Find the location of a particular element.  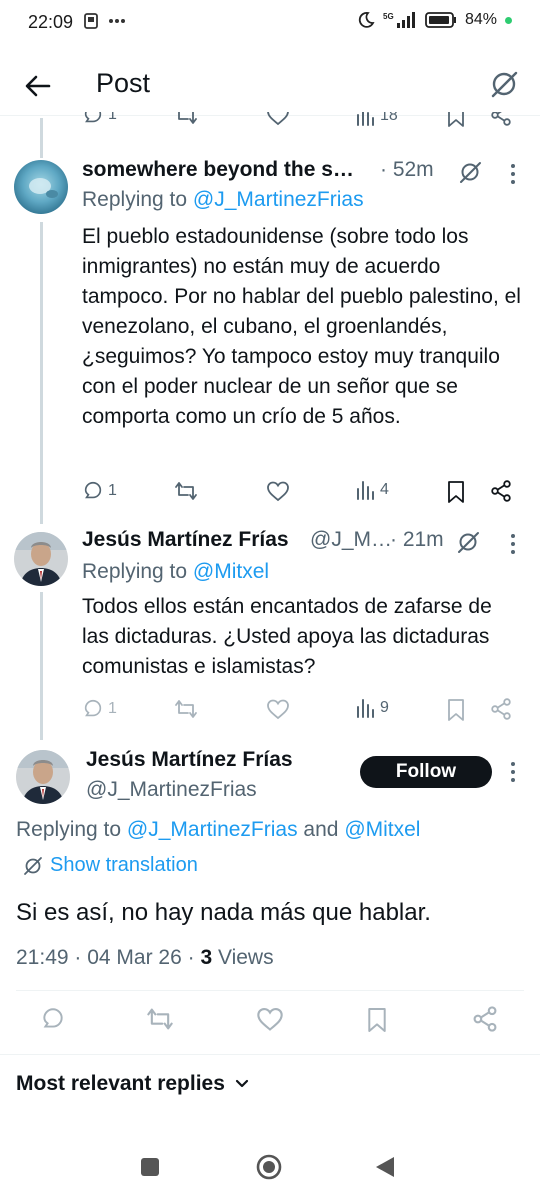

views-button: 4 is located at coordinates (372, 490).